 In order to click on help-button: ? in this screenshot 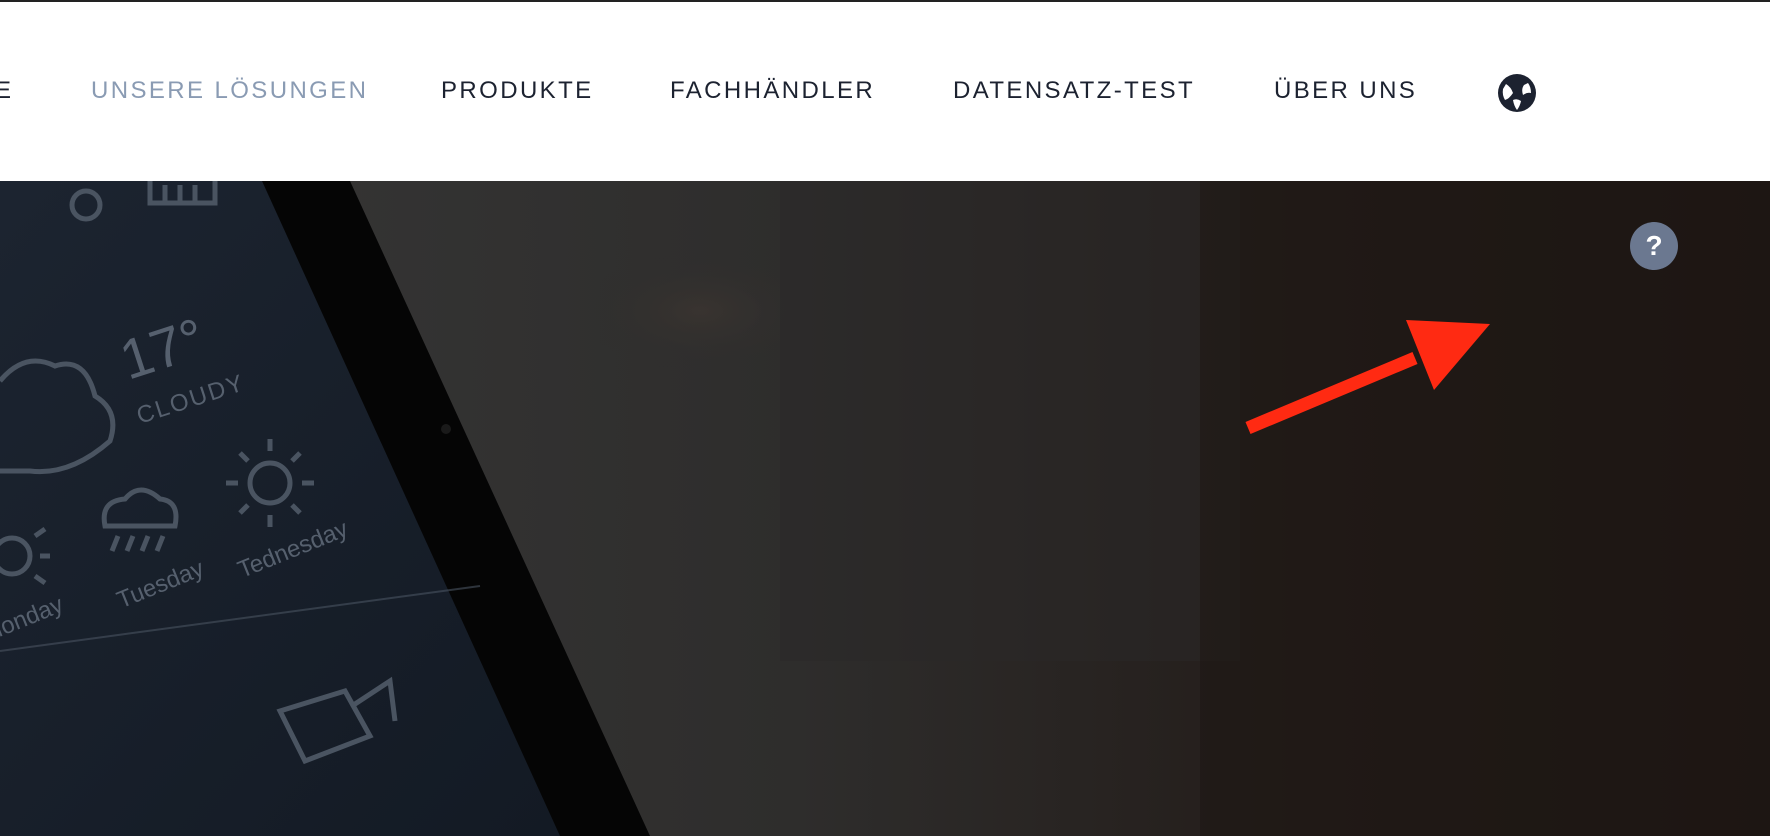, I will do `click(1654, 246)`.